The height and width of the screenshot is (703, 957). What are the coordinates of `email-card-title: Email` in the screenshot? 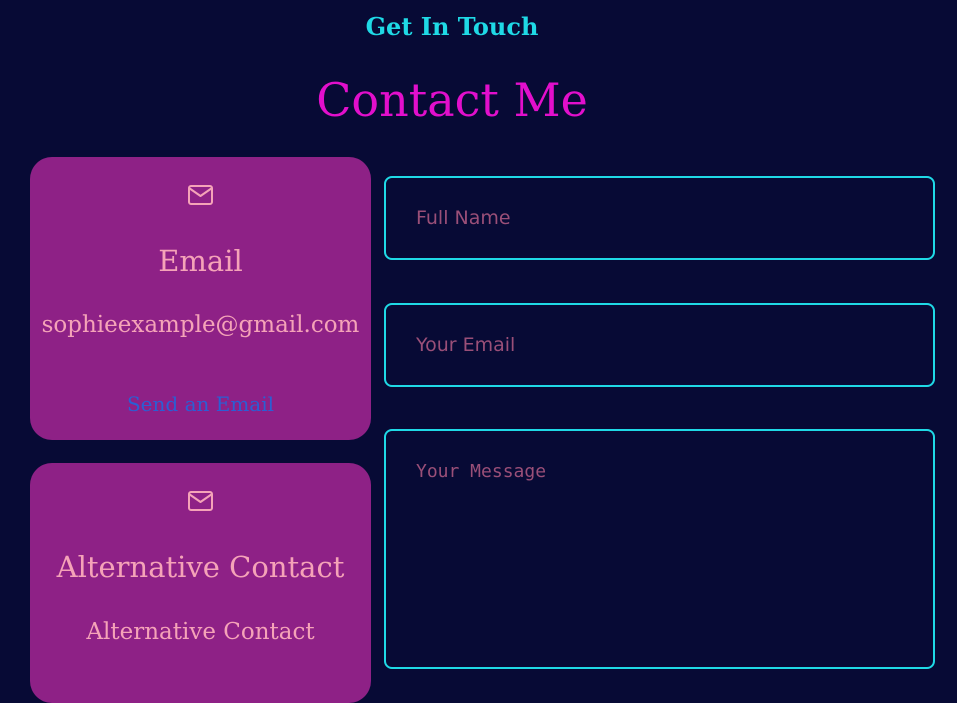 It's located at (200, 261).